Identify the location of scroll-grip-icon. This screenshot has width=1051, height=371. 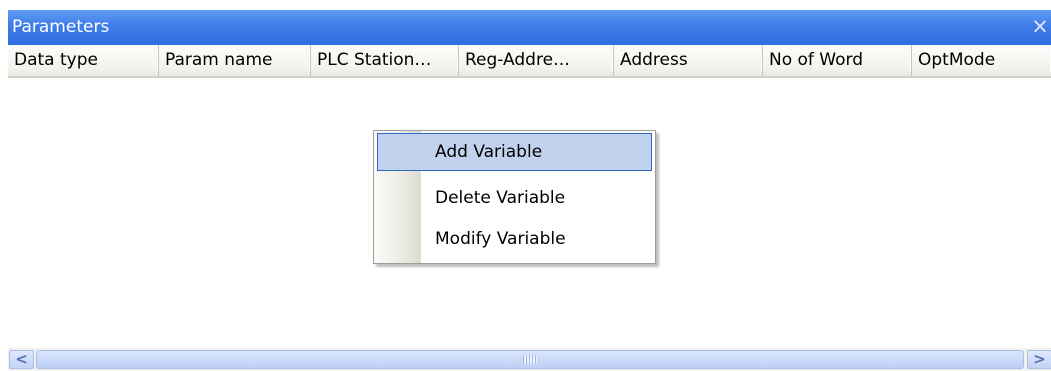
(530, 359).